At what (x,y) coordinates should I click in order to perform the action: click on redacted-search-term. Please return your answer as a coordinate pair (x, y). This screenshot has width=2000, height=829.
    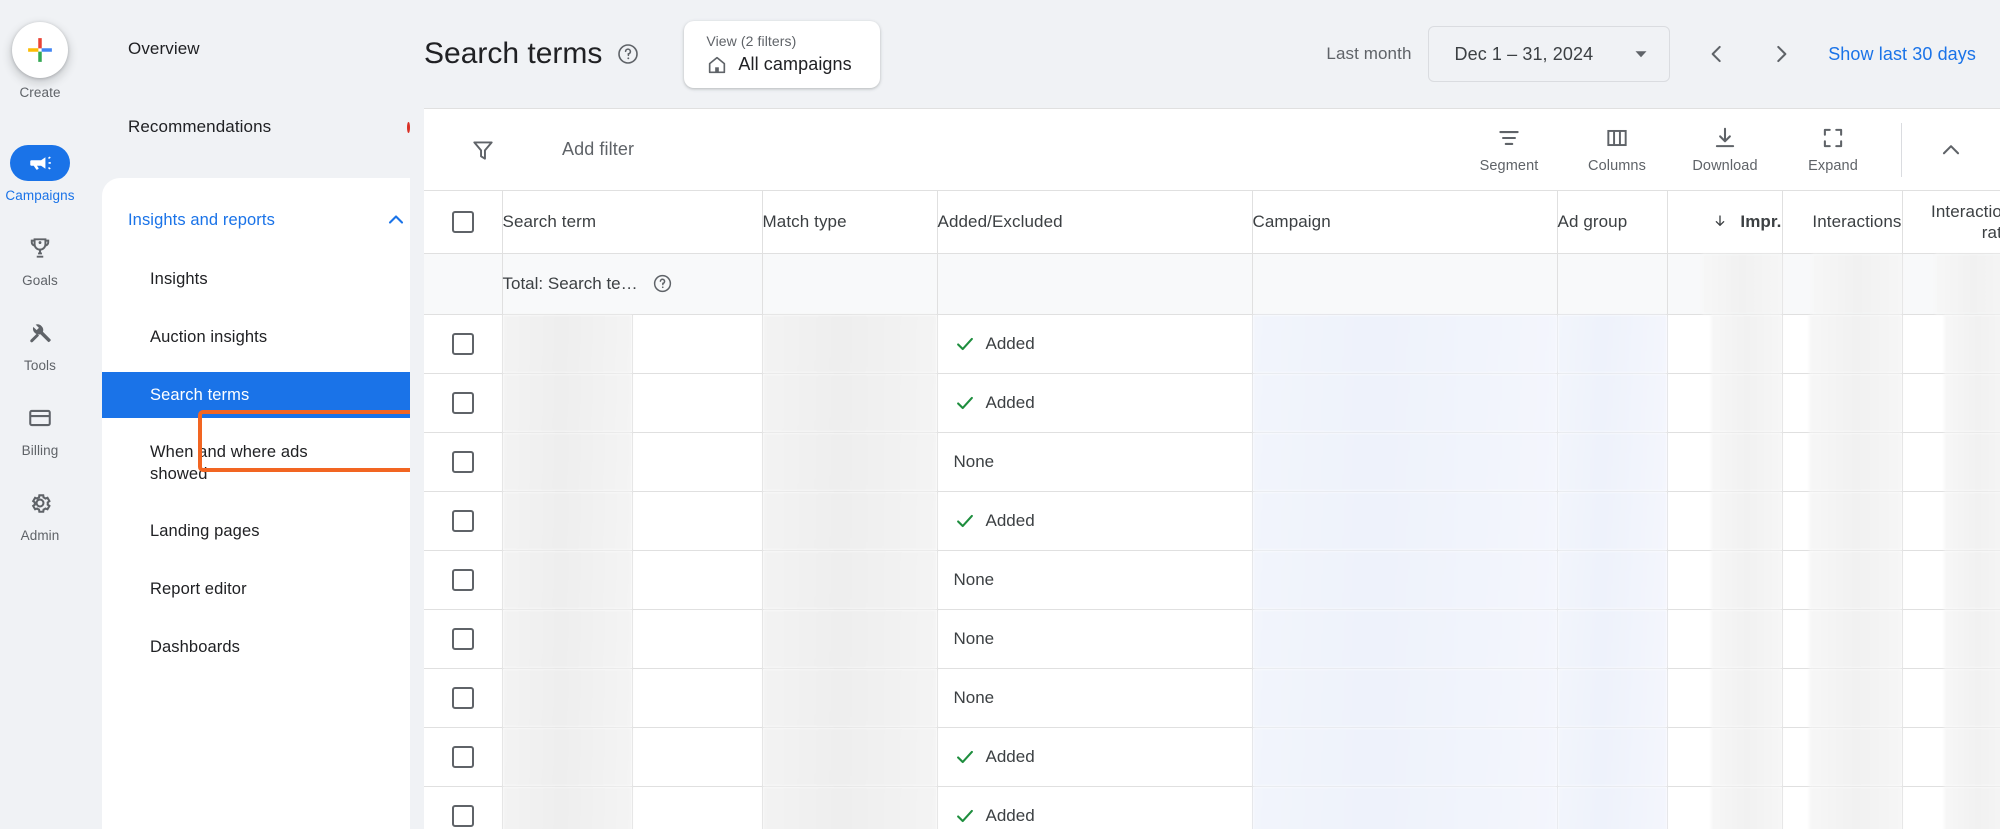
    Looking at the image, I should click on (567, 697).